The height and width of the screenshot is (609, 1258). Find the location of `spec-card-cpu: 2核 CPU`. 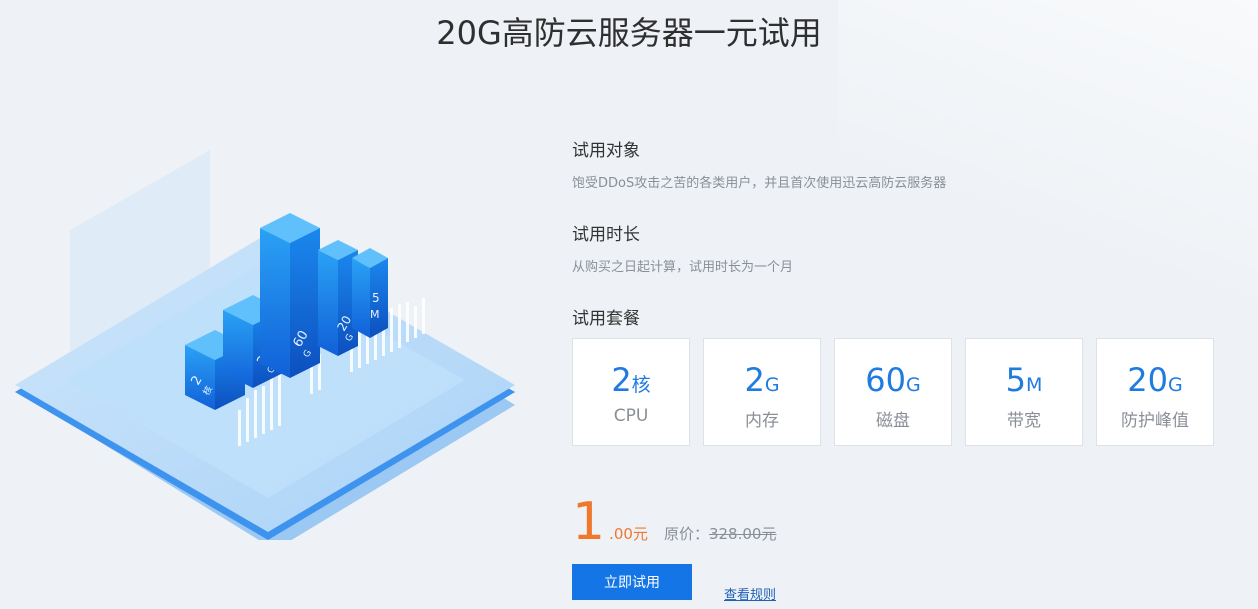

spec-card-cpu: 2核 CPU is located at coordinates (631, 392).